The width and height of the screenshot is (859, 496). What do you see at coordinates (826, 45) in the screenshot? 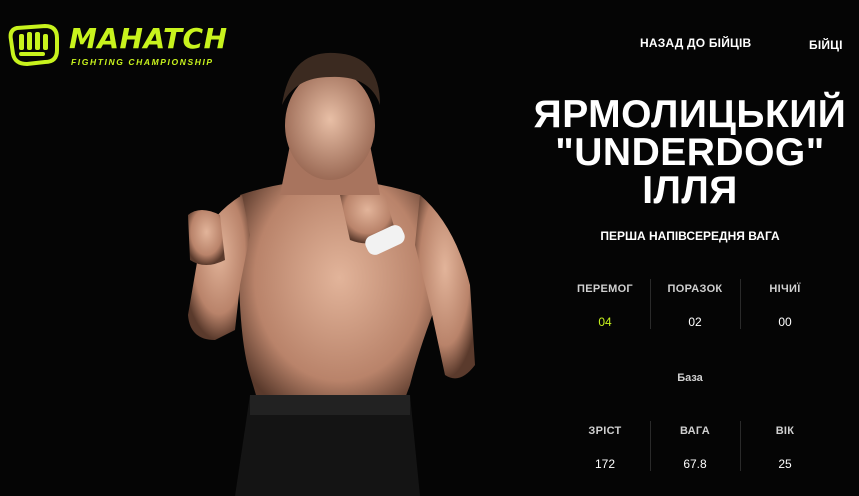
I see `fighters-link: БІЙЦІ` at bounding box center [826, 45].